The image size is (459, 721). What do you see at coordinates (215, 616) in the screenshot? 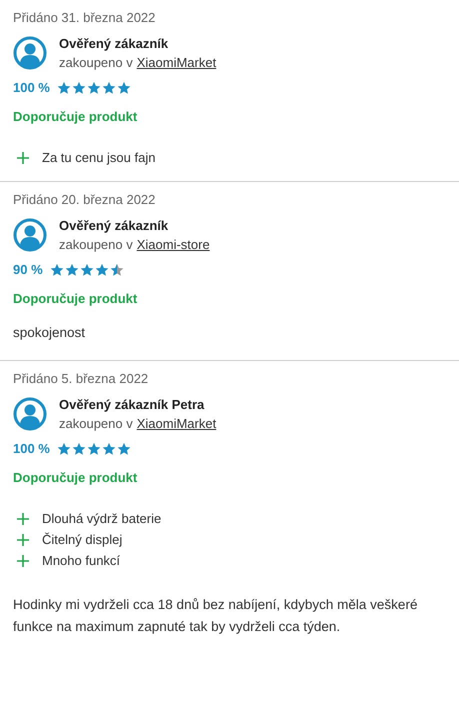
I see `review-text: Hodinky mi vydrželi cca 18 dnů bez nabíjení, kdybych měla veškeré funkce na maximum zapnuté tak by vydrželi cca týden.` at bounding box center [215, 616].